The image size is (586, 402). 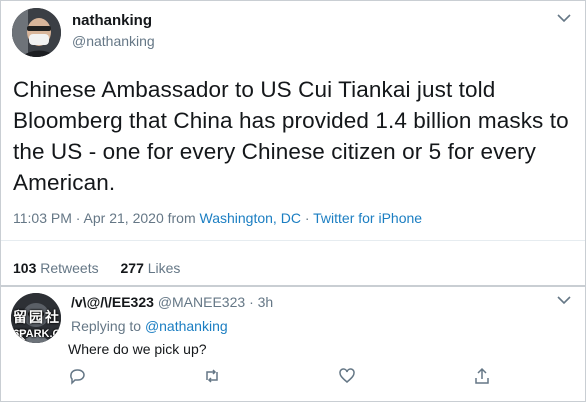 I want to click on reply-display-name: /v\@/\/EE323, so click(x=112, y=302).